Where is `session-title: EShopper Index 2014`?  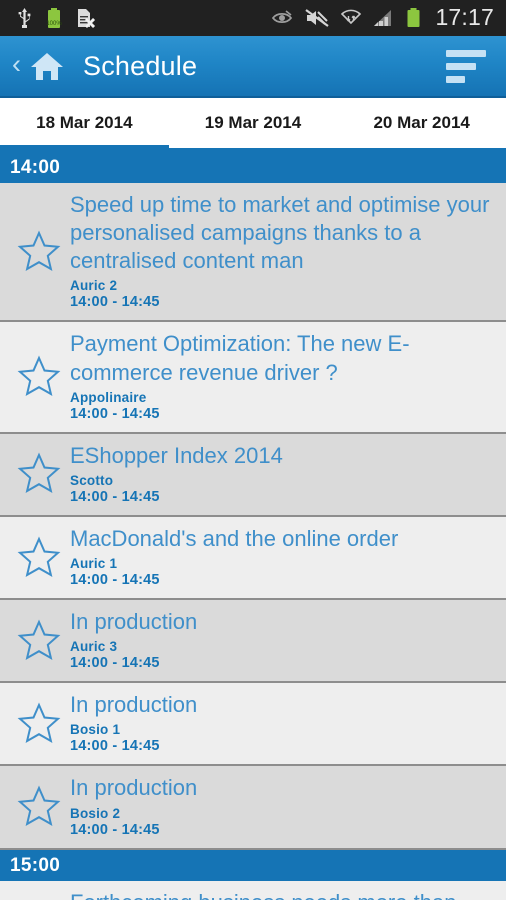 session-title: EShopper Index 2014 is located at coordinates (176, 455).